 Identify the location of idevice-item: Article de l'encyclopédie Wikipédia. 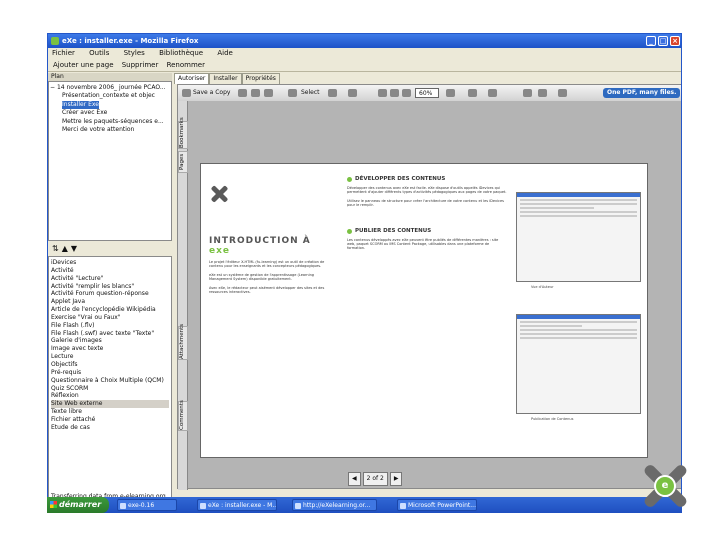
(110, 310).